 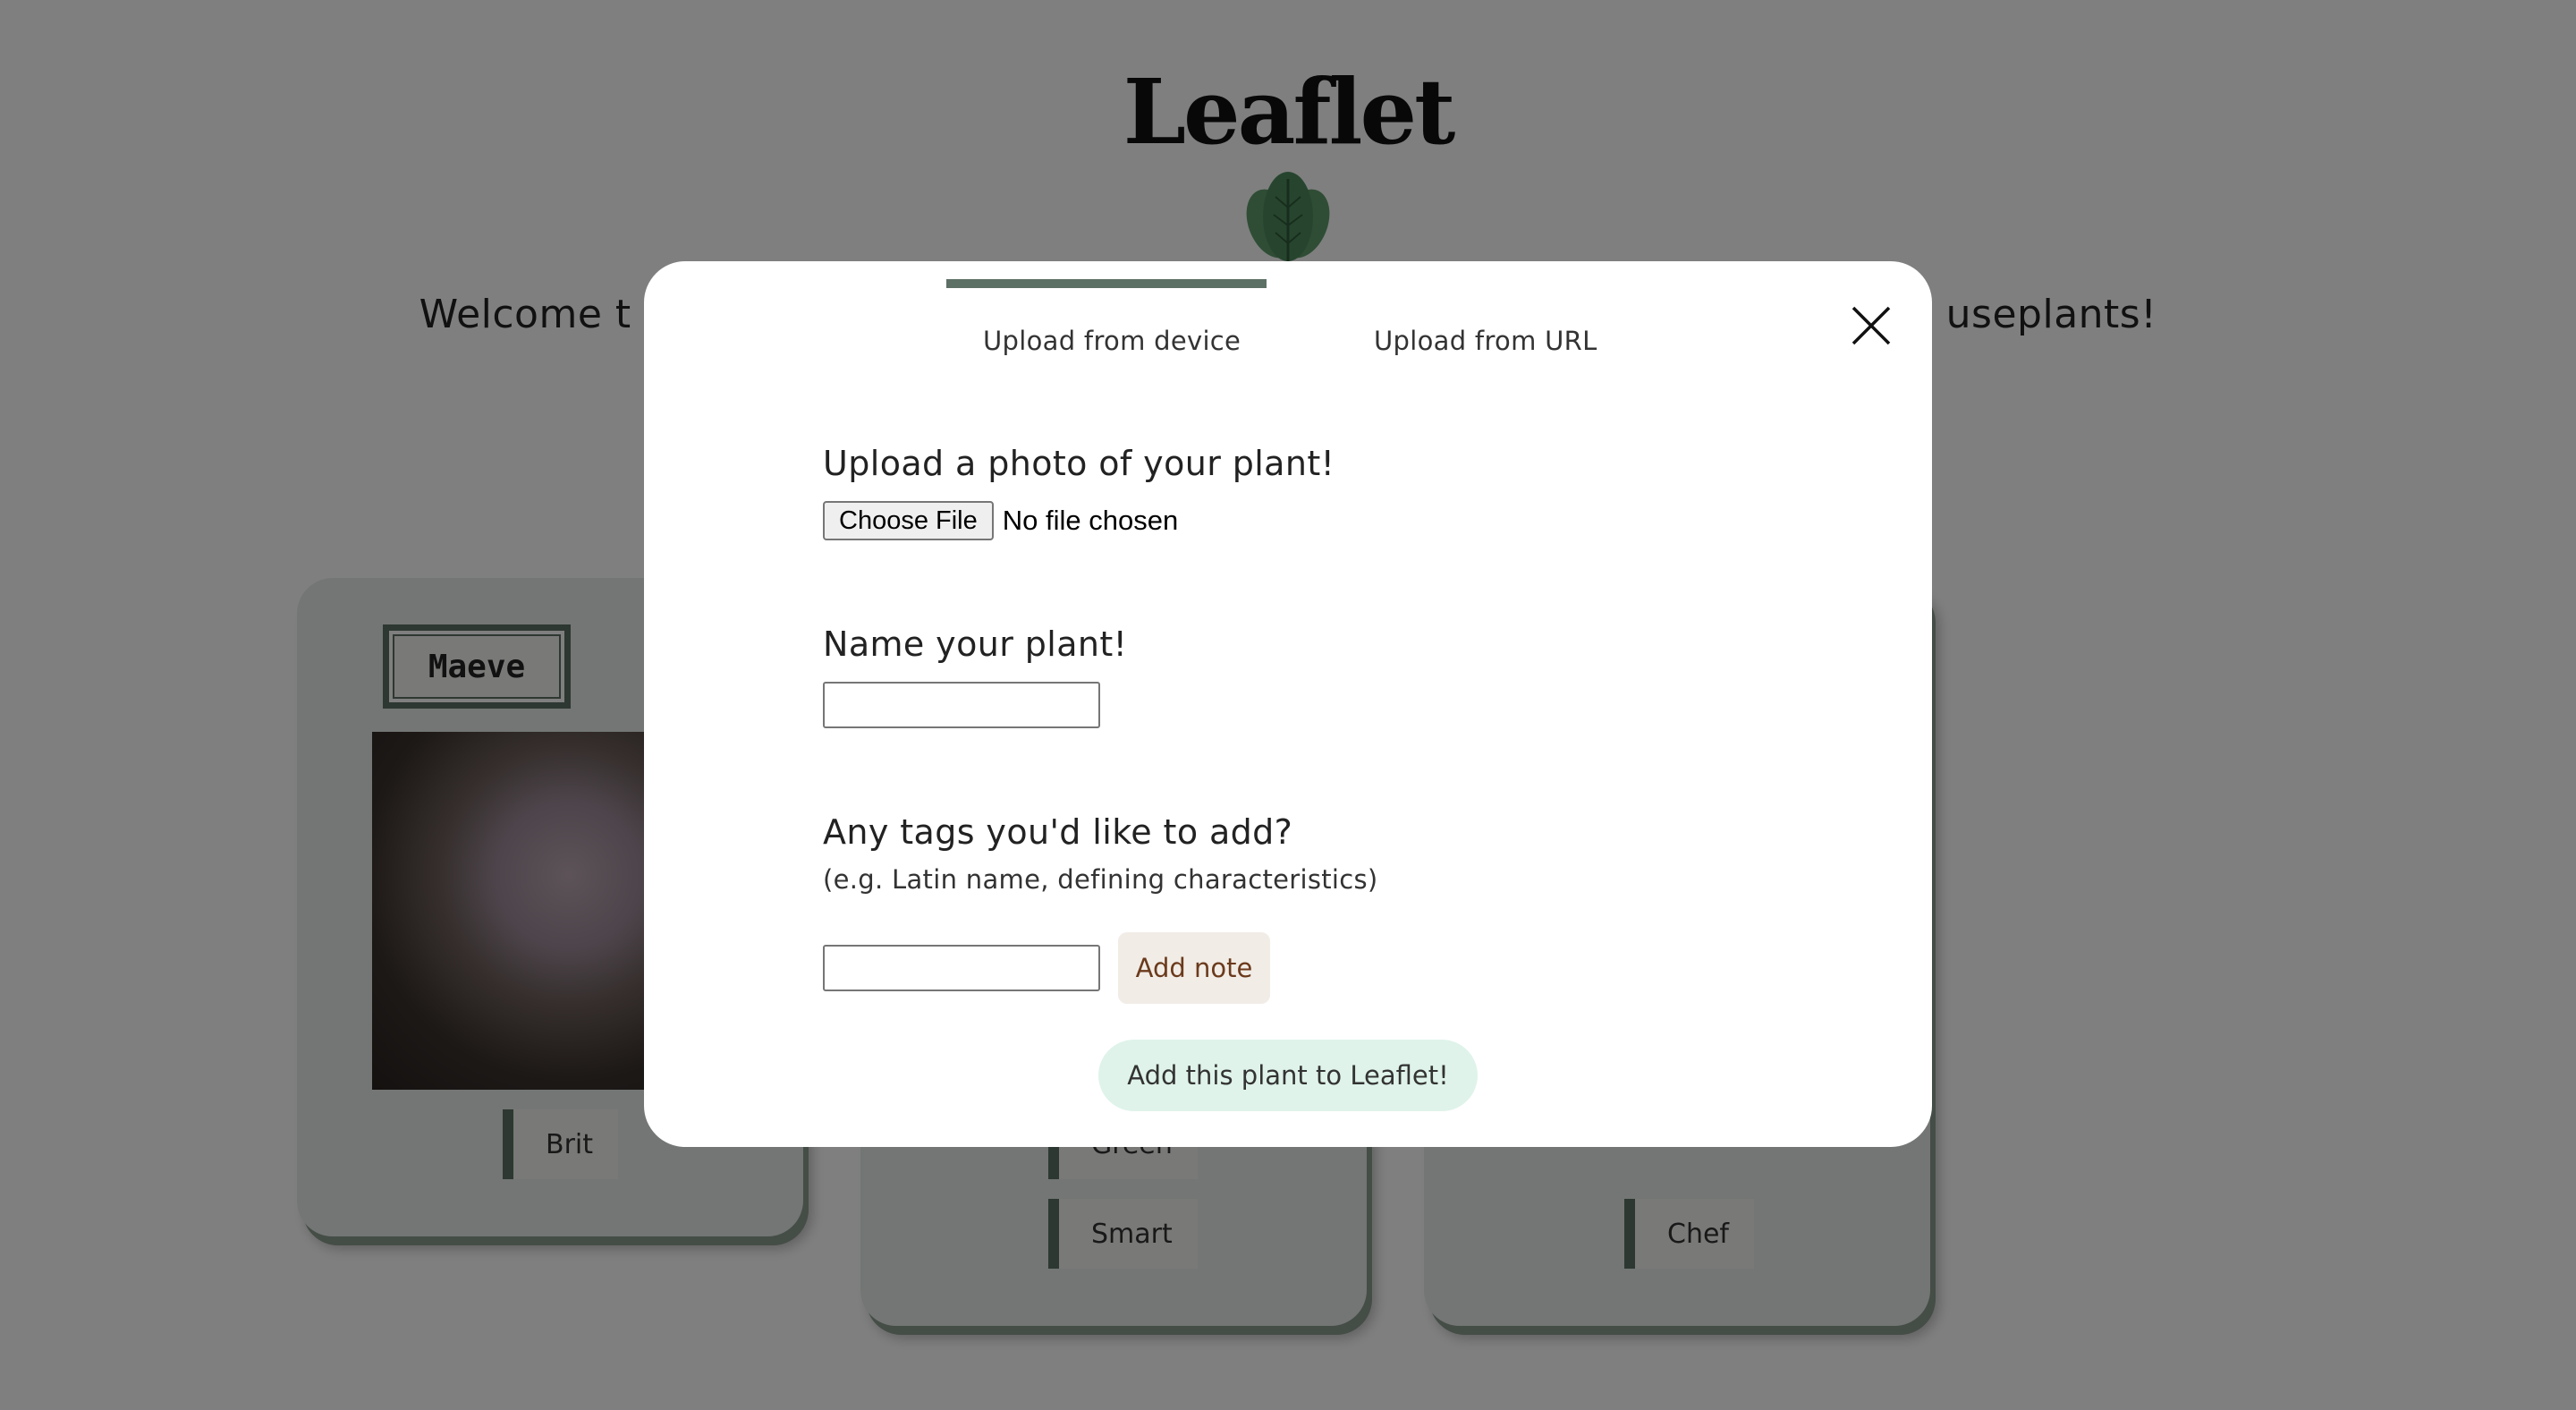 What do you see at coordinates (1485, 341) in the screenshot?
I see `tab-upload-from-url: Upload from URL` at bounding box center [1485, 341].